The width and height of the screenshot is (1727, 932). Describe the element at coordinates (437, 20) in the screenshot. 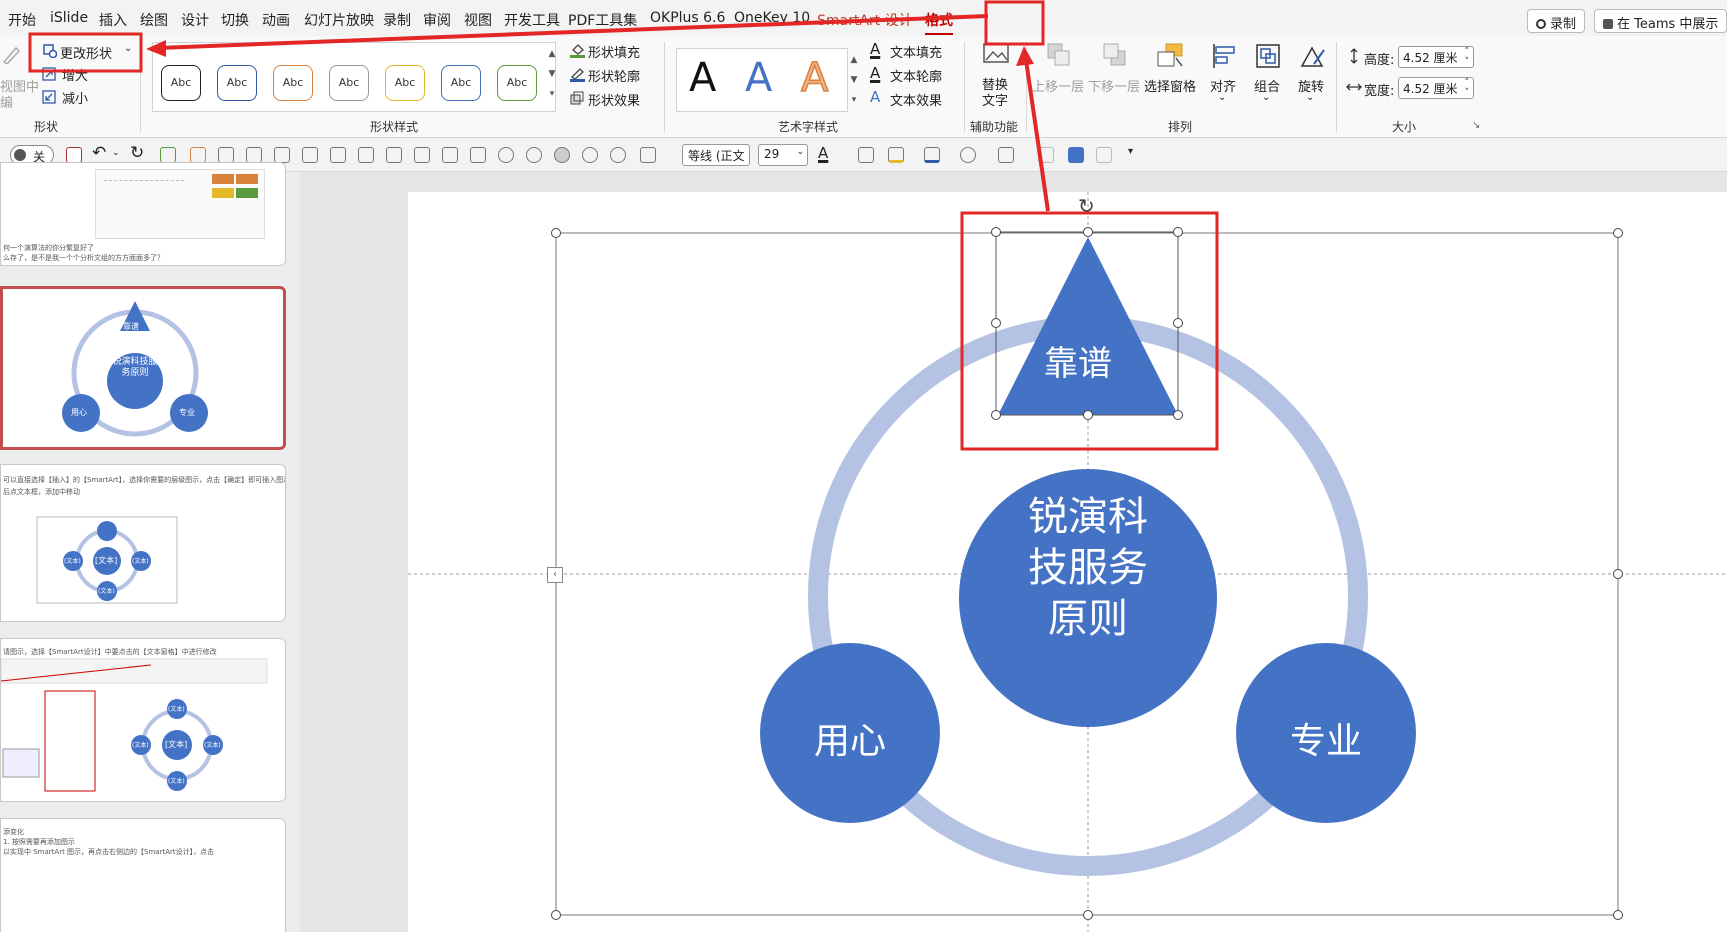

I see `tab-review: 审阅` at that location.